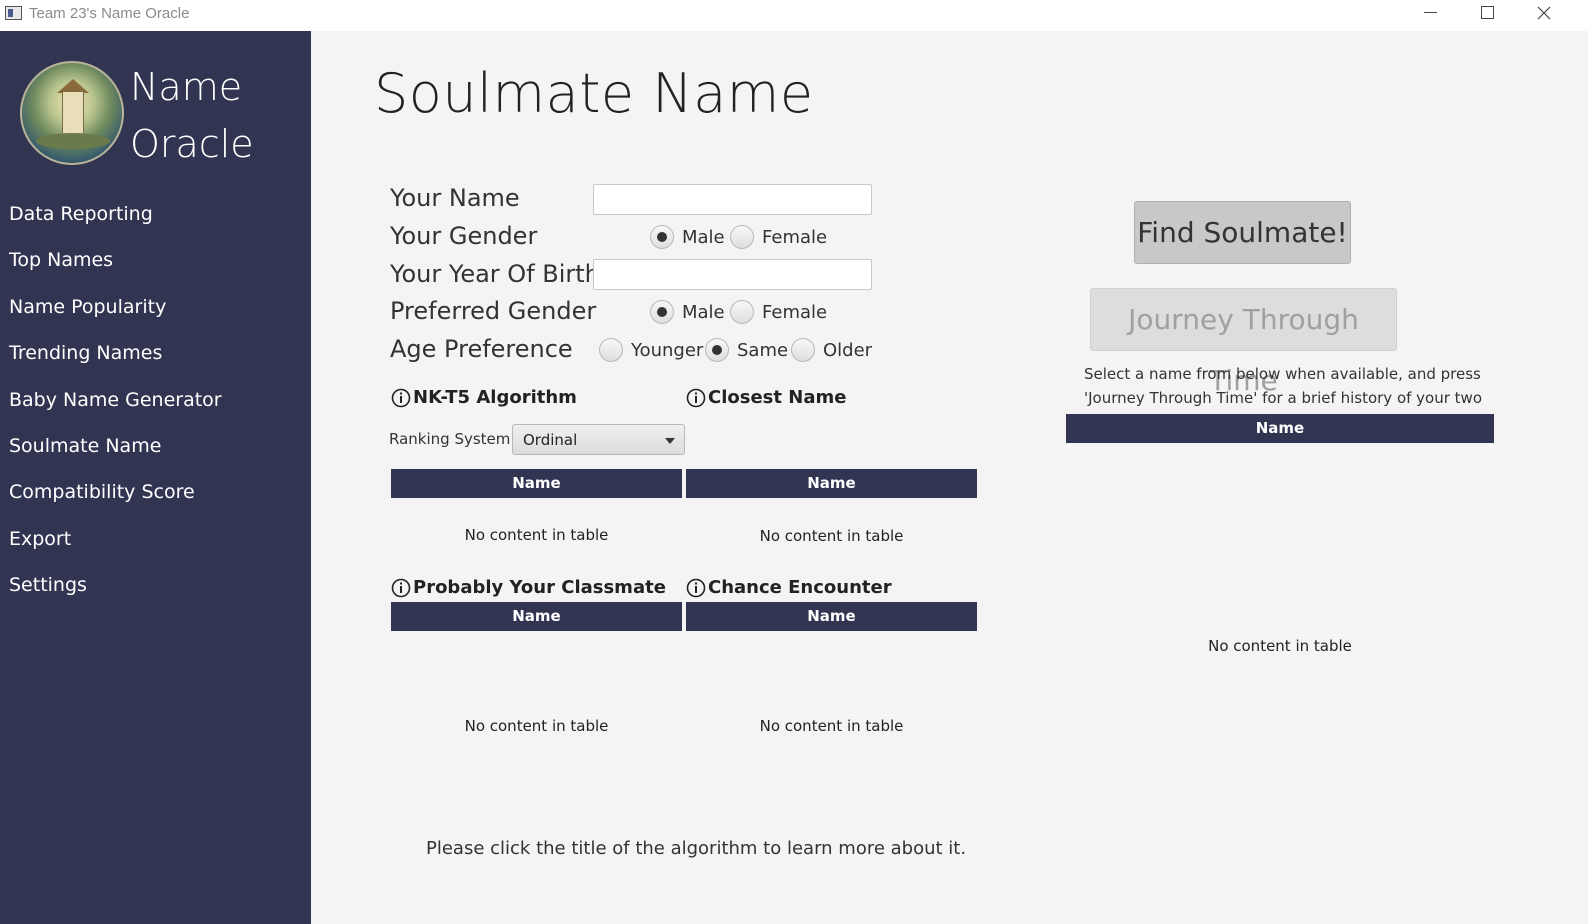 The width and height of the screenshot is (1588, 924). What do you see at coordinates (155, 547) in the screenshot?
I see `sidebar-item-export: Export` at bounding box center [155, 547].